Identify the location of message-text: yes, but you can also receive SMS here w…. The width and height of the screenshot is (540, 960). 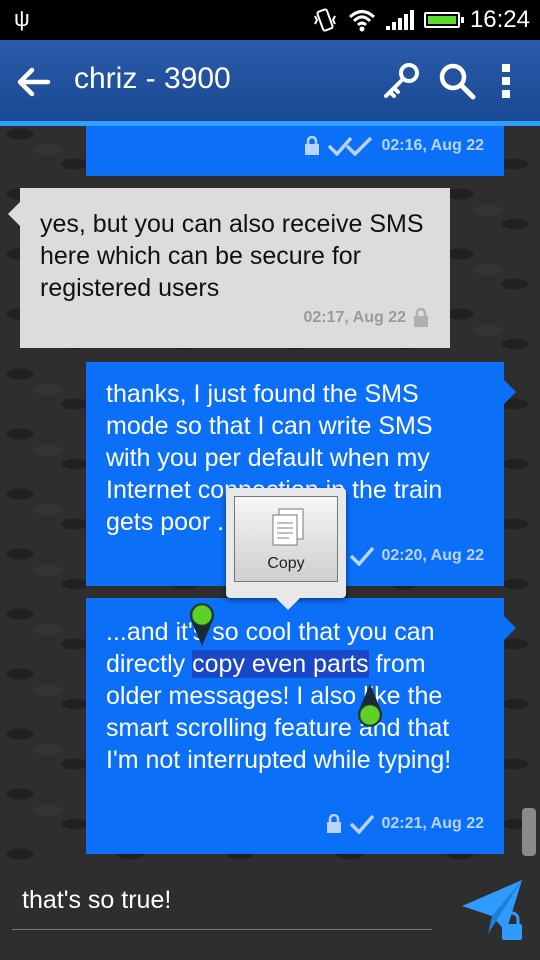
(232, 256).